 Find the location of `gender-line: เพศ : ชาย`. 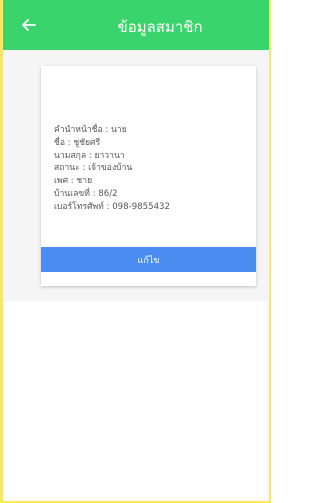

gender-line: เพศ : ชาย is located at coordinates (73, 181).